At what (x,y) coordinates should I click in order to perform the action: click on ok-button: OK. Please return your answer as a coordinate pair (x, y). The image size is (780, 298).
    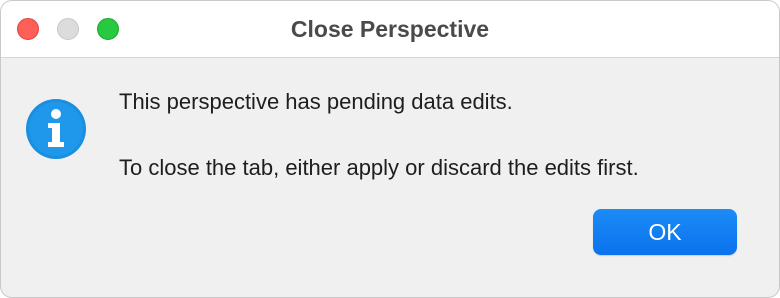
    Looking at the image, I should click on (665, 232).